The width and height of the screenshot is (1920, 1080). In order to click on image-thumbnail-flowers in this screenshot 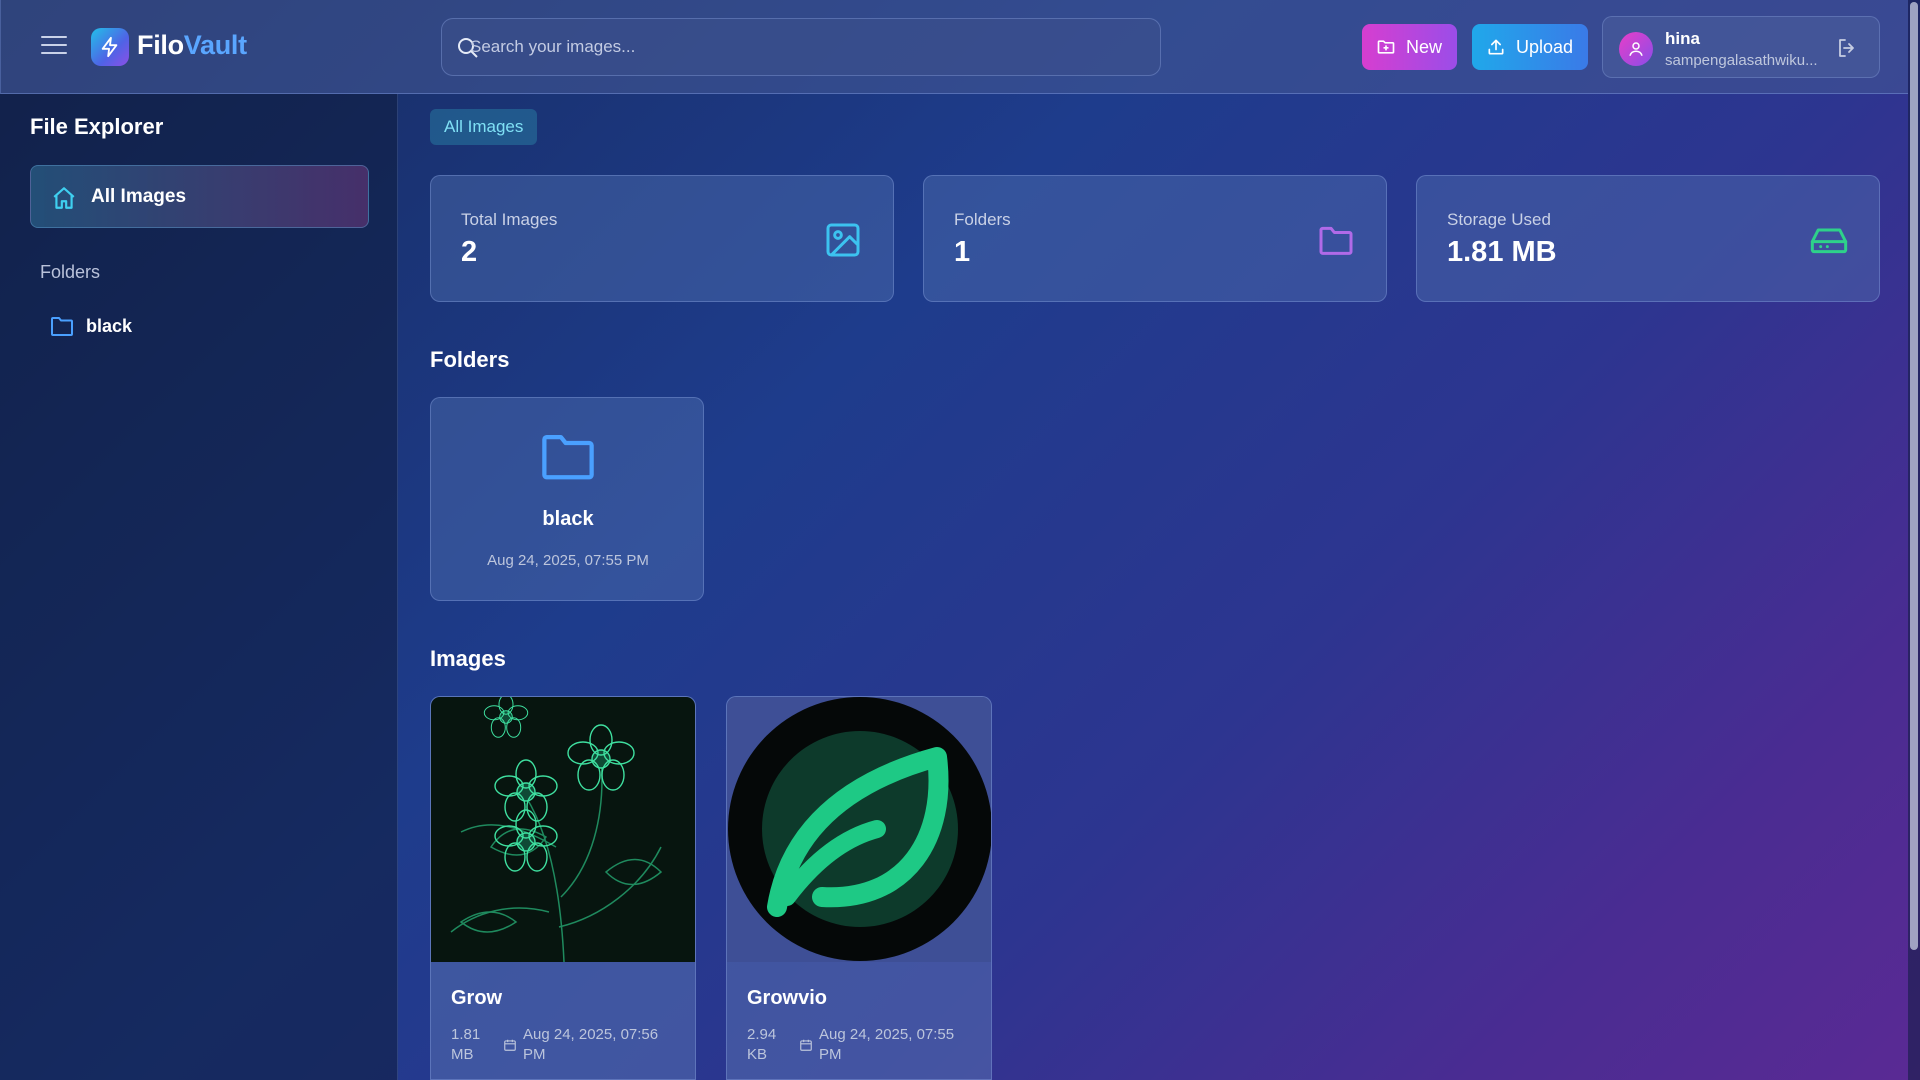, I will do `click(563, 829)`.